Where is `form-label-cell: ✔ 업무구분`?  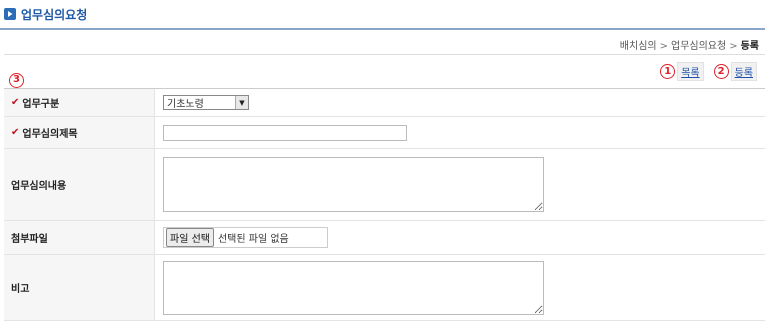 form-label-cell: ✔ 업무구분 is located at coordinates (79, 102).